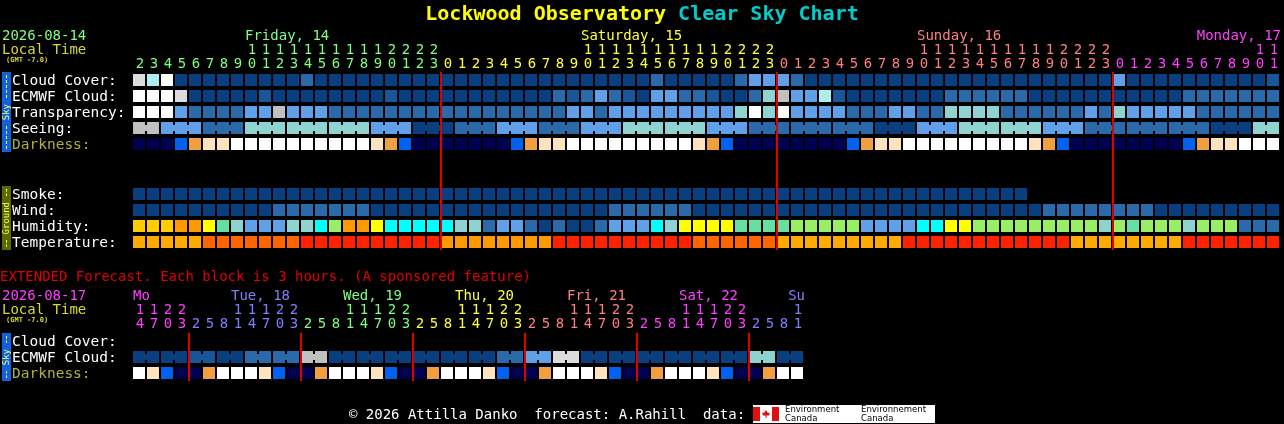  Describe the element at coordinates (796, 295) in the screenshot. I see `day-label: Su` at that location.